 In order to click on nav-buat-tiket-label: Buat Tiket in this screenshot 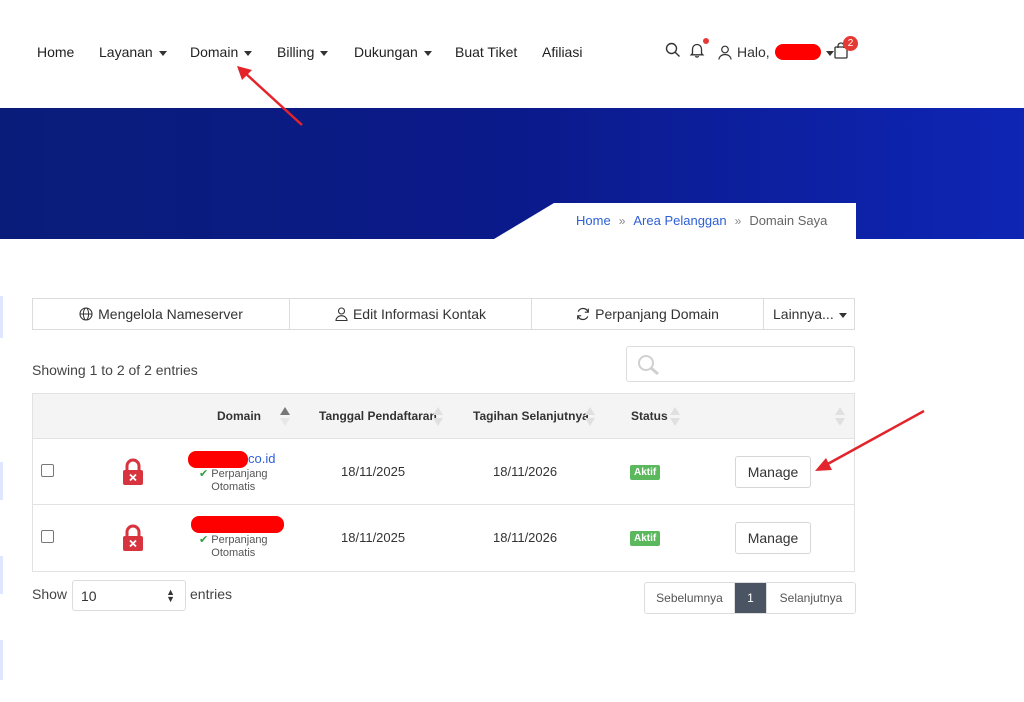, I will do `click(486, 52)`.